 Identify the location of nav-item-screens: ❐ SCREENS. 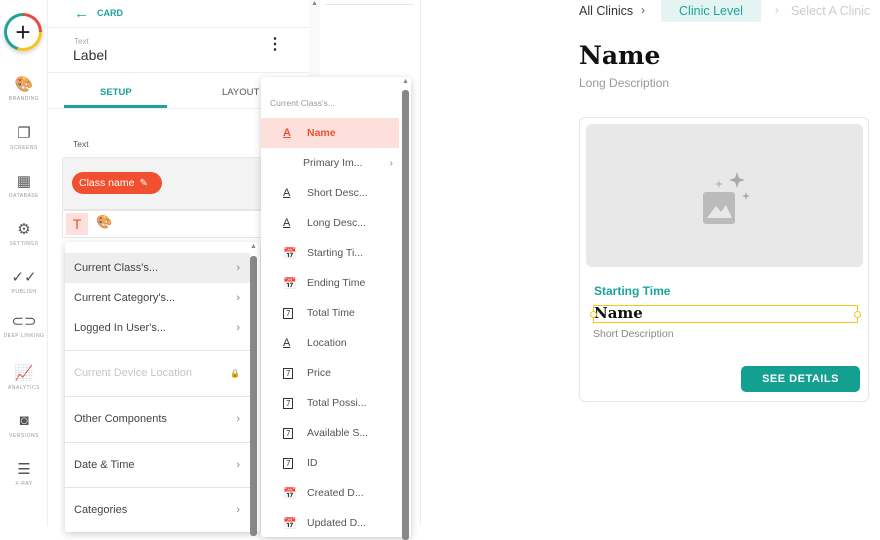
(24, 138).